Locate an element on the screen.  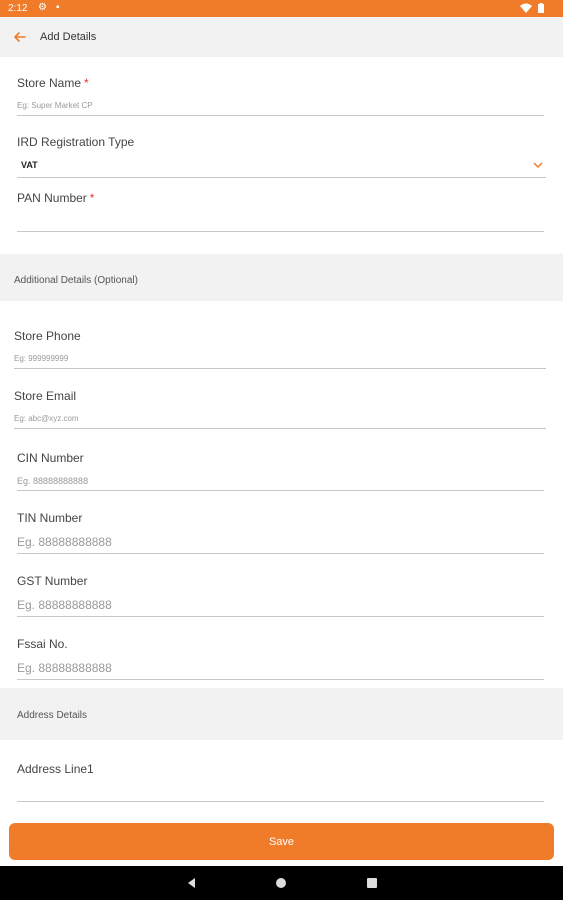
pan-number-label: PAN Number * is located at coordinates (56, 198).